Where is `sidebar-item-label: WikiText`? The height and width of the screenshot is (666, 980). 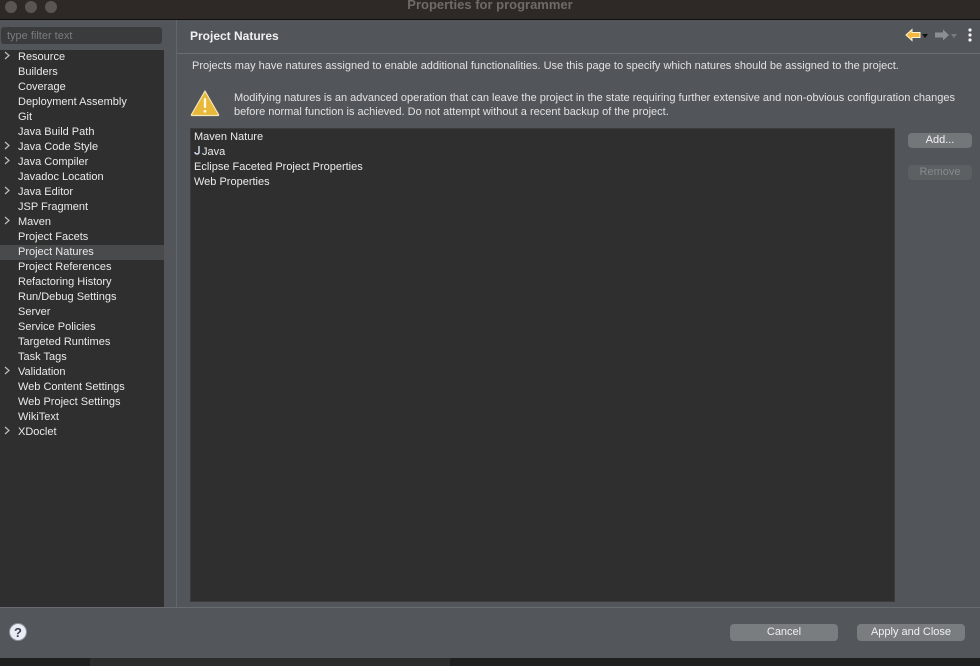 sidebar-item-label: WikiText is located at coordinates (38, 417).